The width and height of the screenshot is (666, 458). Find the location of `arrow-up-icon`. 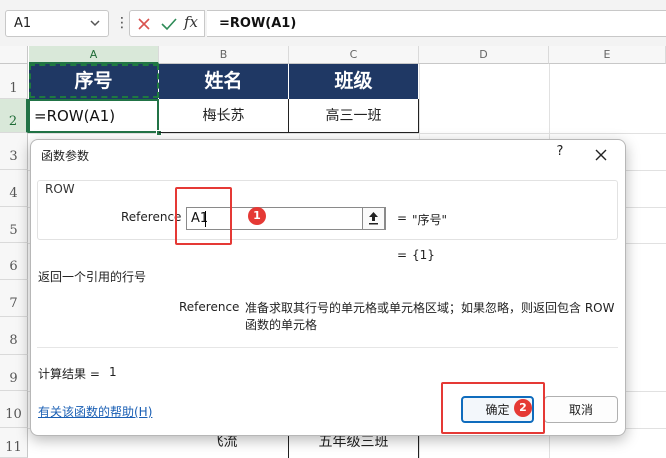

arrow-up-icon is located at coordinates (373, 218).